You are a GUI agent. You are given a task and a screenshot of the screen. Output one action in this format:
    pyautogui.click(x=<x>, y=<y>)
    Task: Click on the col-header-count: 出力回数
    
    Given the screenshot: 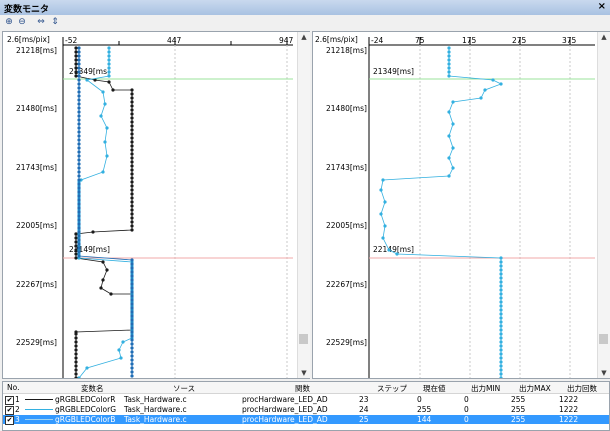 What is the action you would take?
    pyautogui.click(x=582, y=388)
    